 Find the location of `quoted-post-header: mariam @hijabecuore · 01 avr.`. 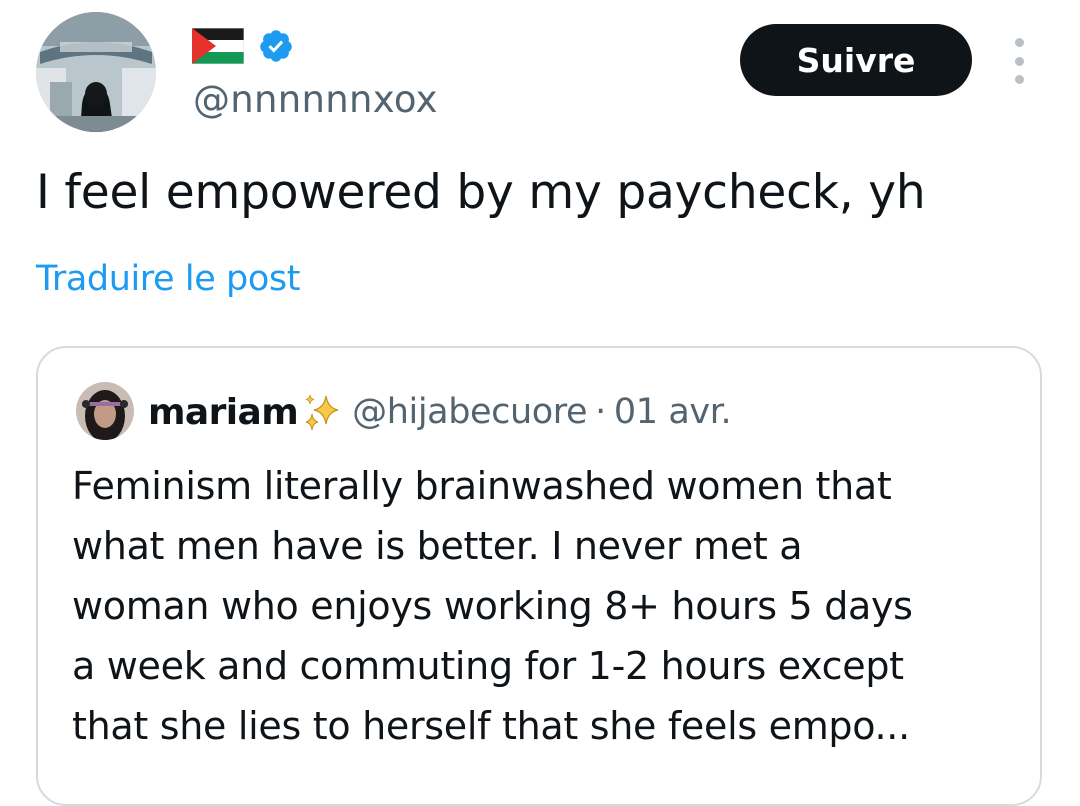

quoted-post-header: mariam @hijabecuore · 01 avr. is located at coordinates (440, 412).